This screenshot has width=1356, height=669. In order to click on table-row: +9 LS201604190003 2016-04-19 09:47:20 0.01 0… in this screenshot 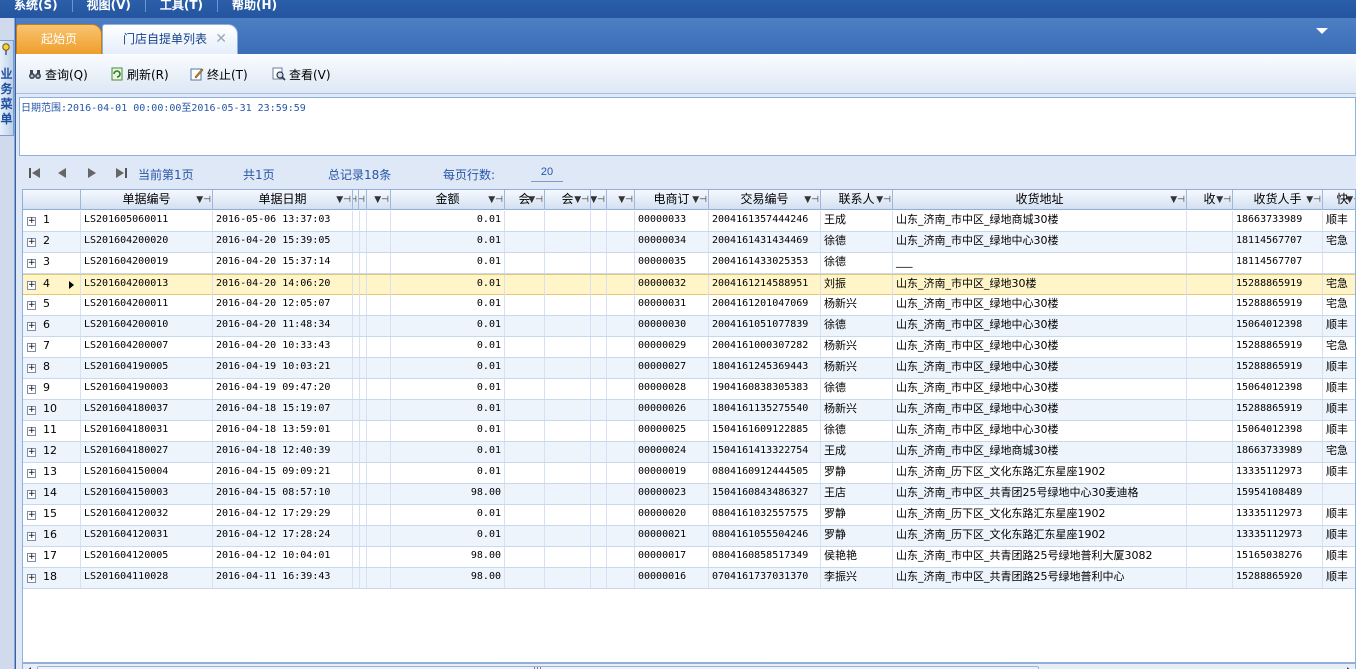, I will do `click(689, 389)`.